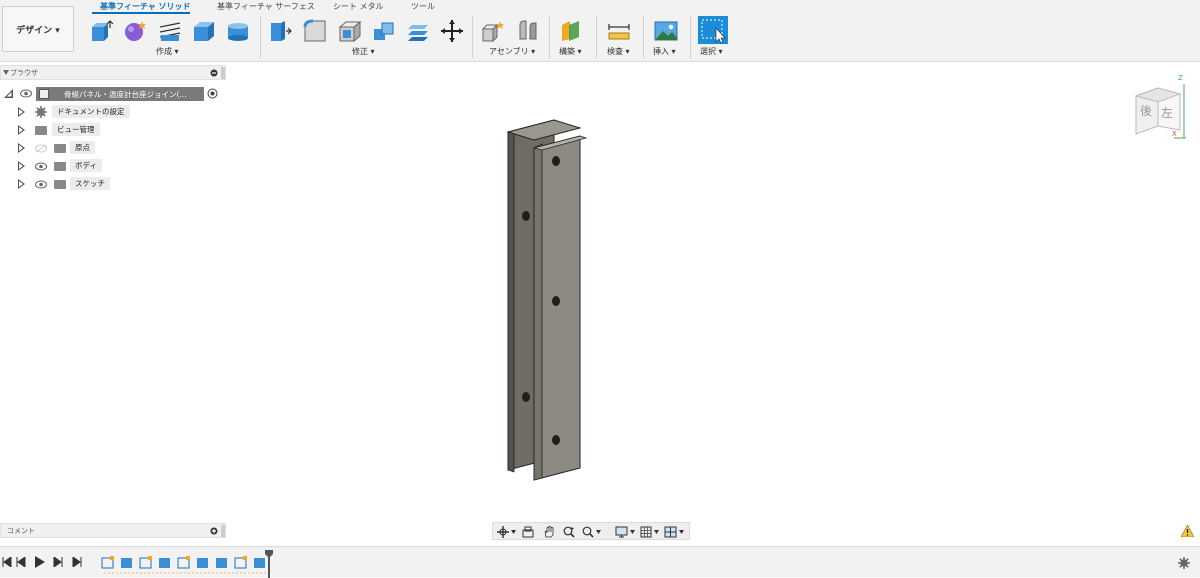  Describe the element at coordinates (363, 51) in the screenshot. I see `group-modify: 修正 ▾` at that location.